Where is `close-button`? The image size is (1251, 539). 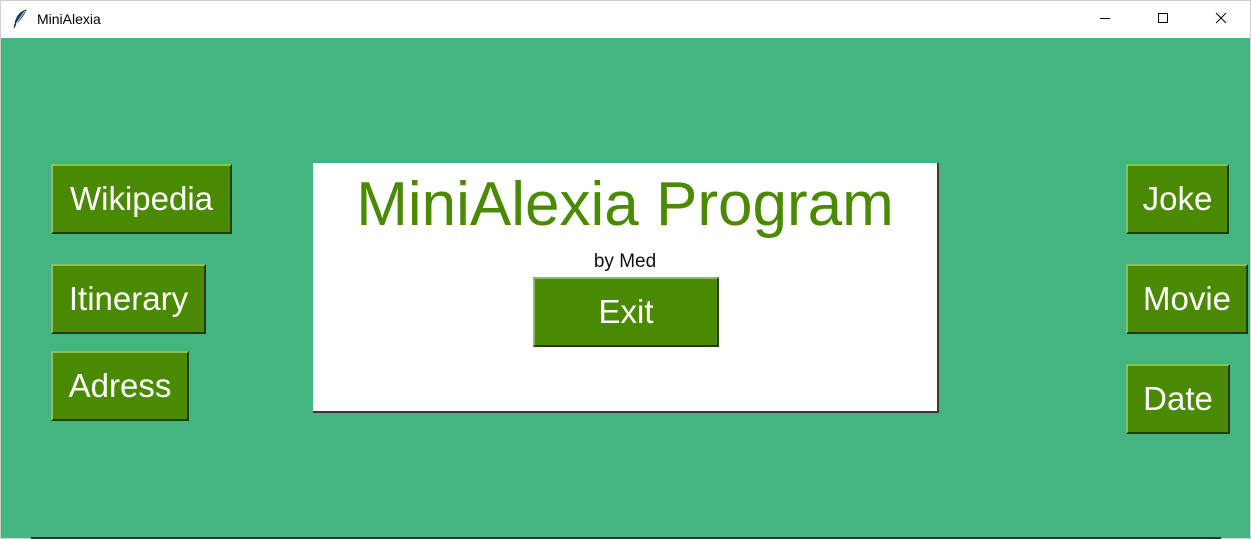 close-button is located at coordinates (1221, 19).